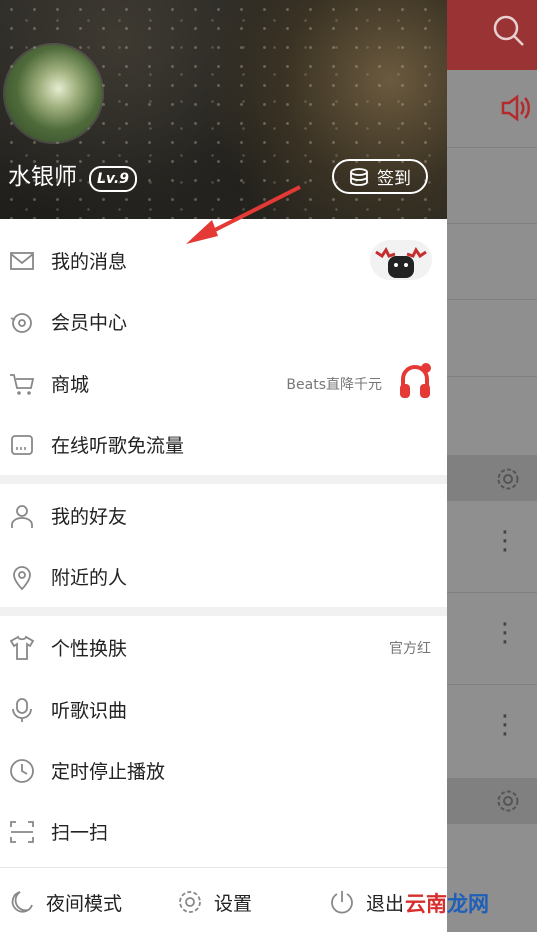 The image size is (537, 932). What do you see at coordinates (22, 384) in the screenshot?
I see `cart-icon` at bounding box center [22, 384].